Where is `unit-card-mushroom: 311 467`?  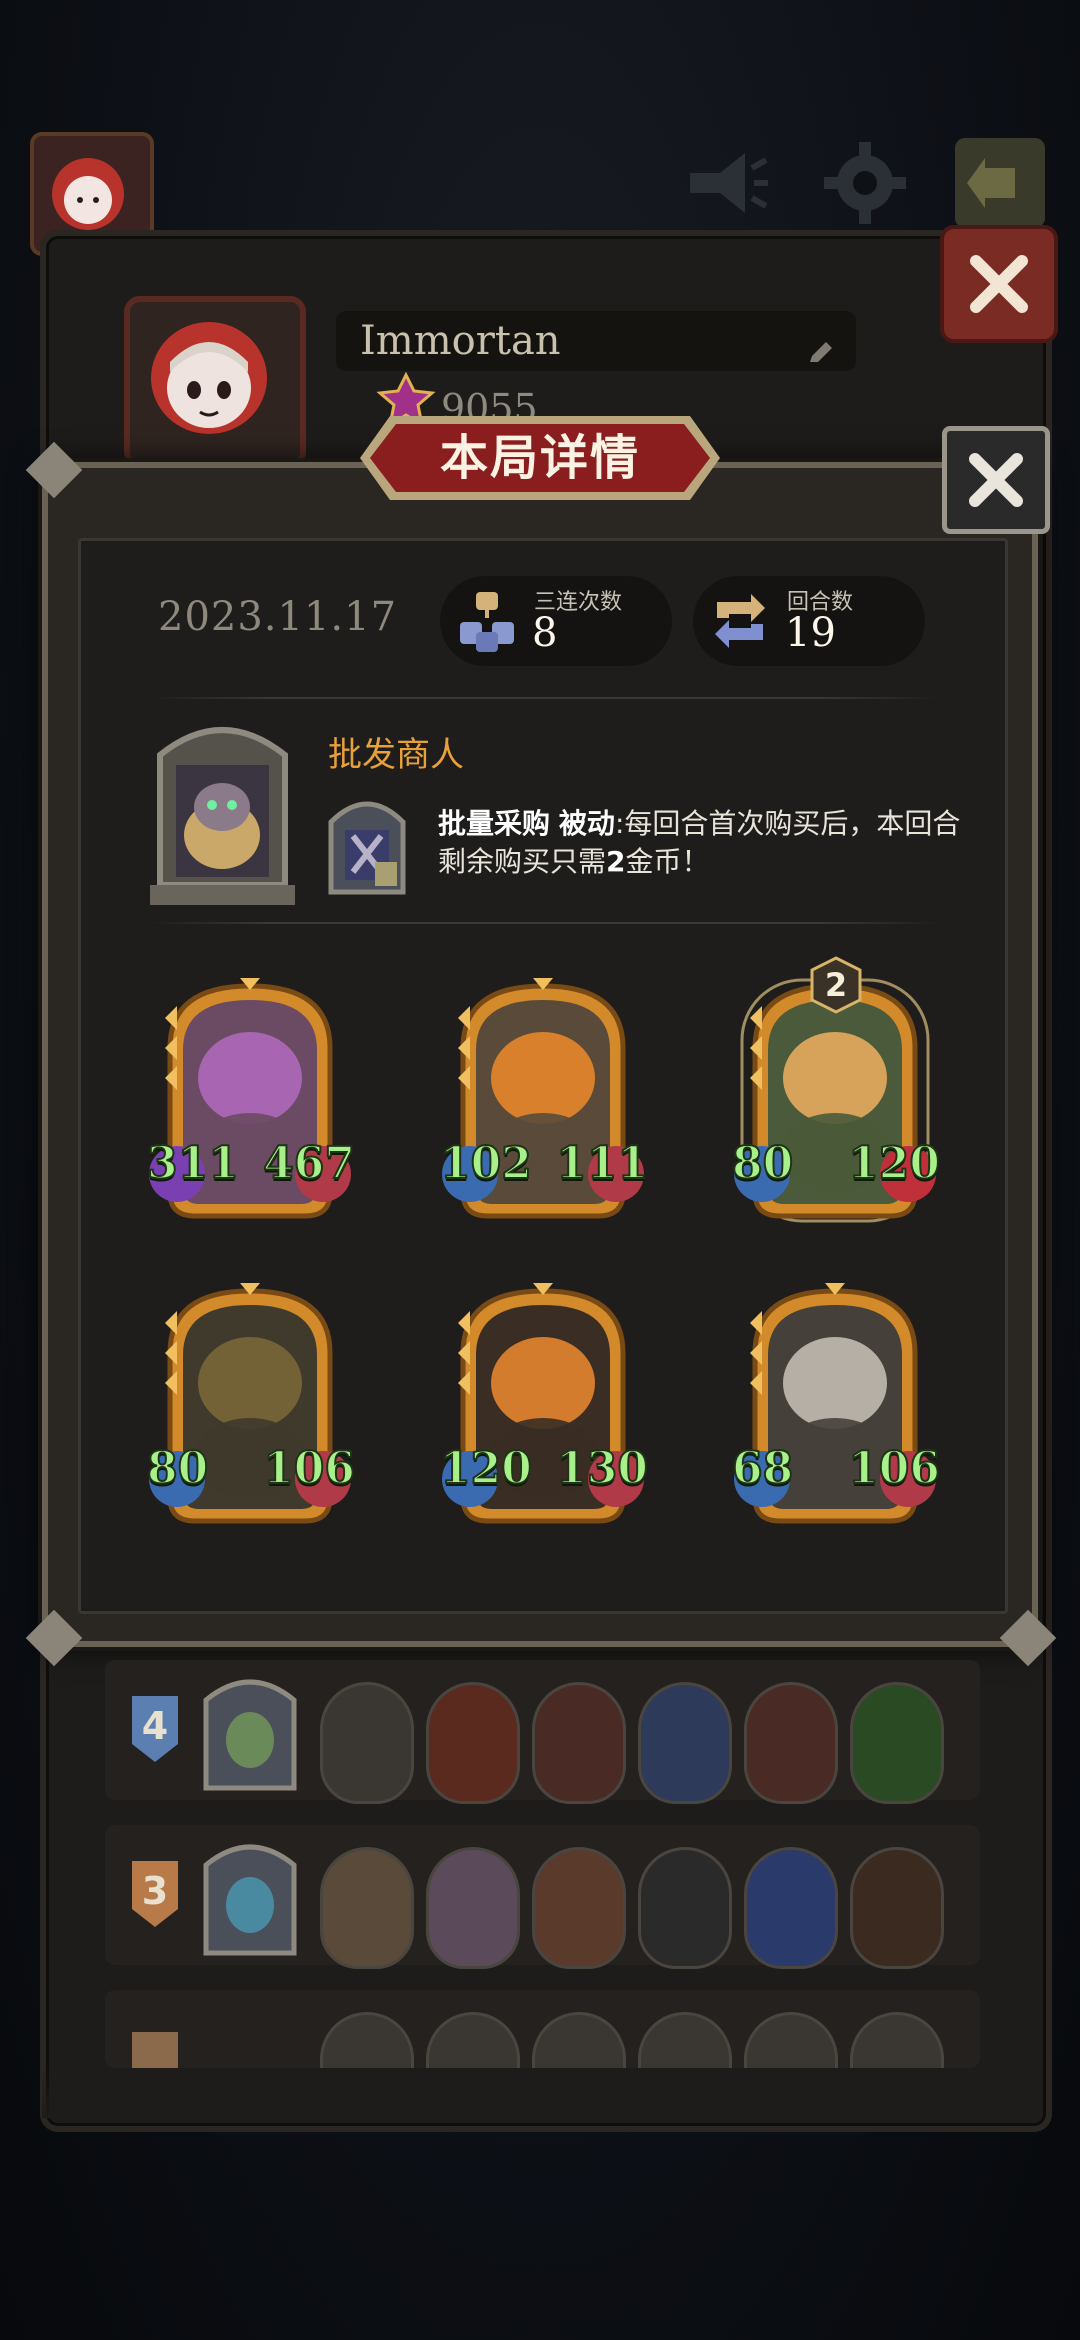
unit-card-mushroom: 311 467 is located at coordinates (251, 1100).